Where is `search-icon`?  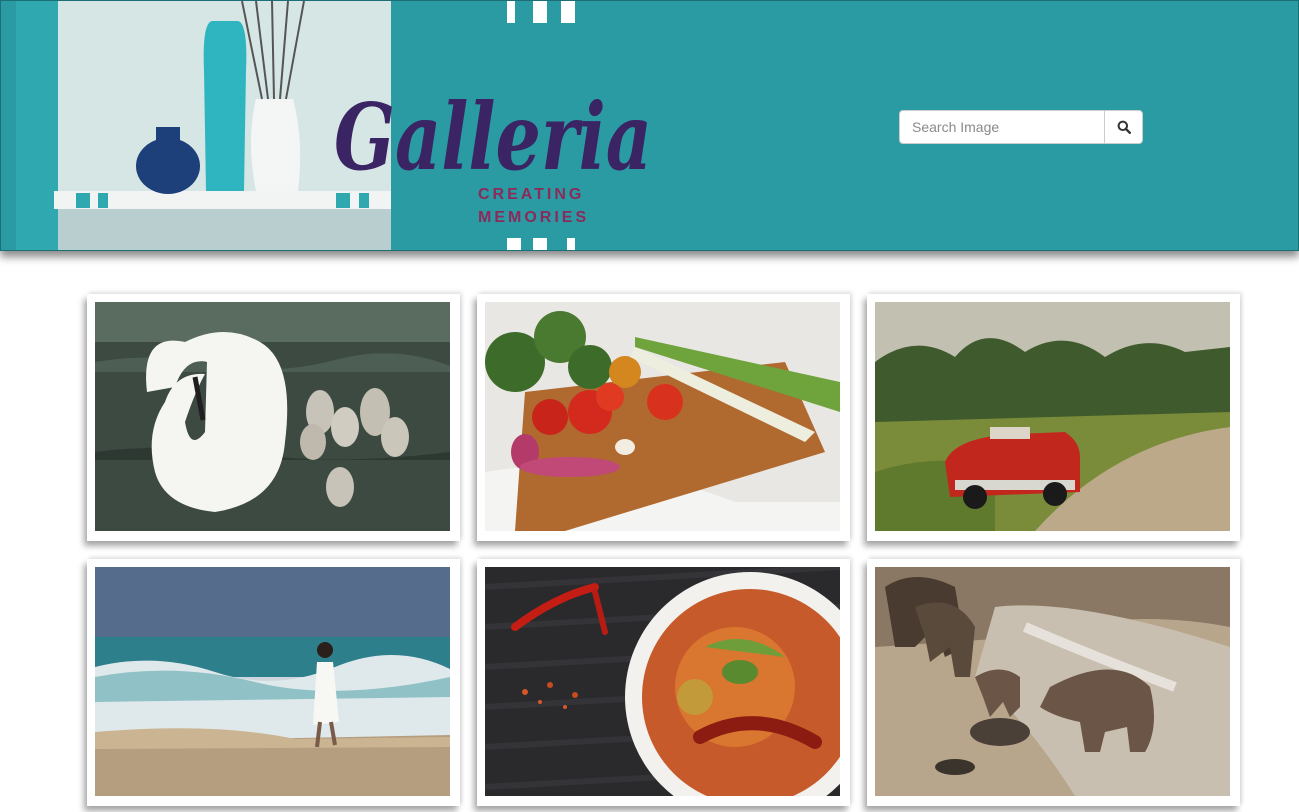 search-icon is located at coordinates (1124, 127).